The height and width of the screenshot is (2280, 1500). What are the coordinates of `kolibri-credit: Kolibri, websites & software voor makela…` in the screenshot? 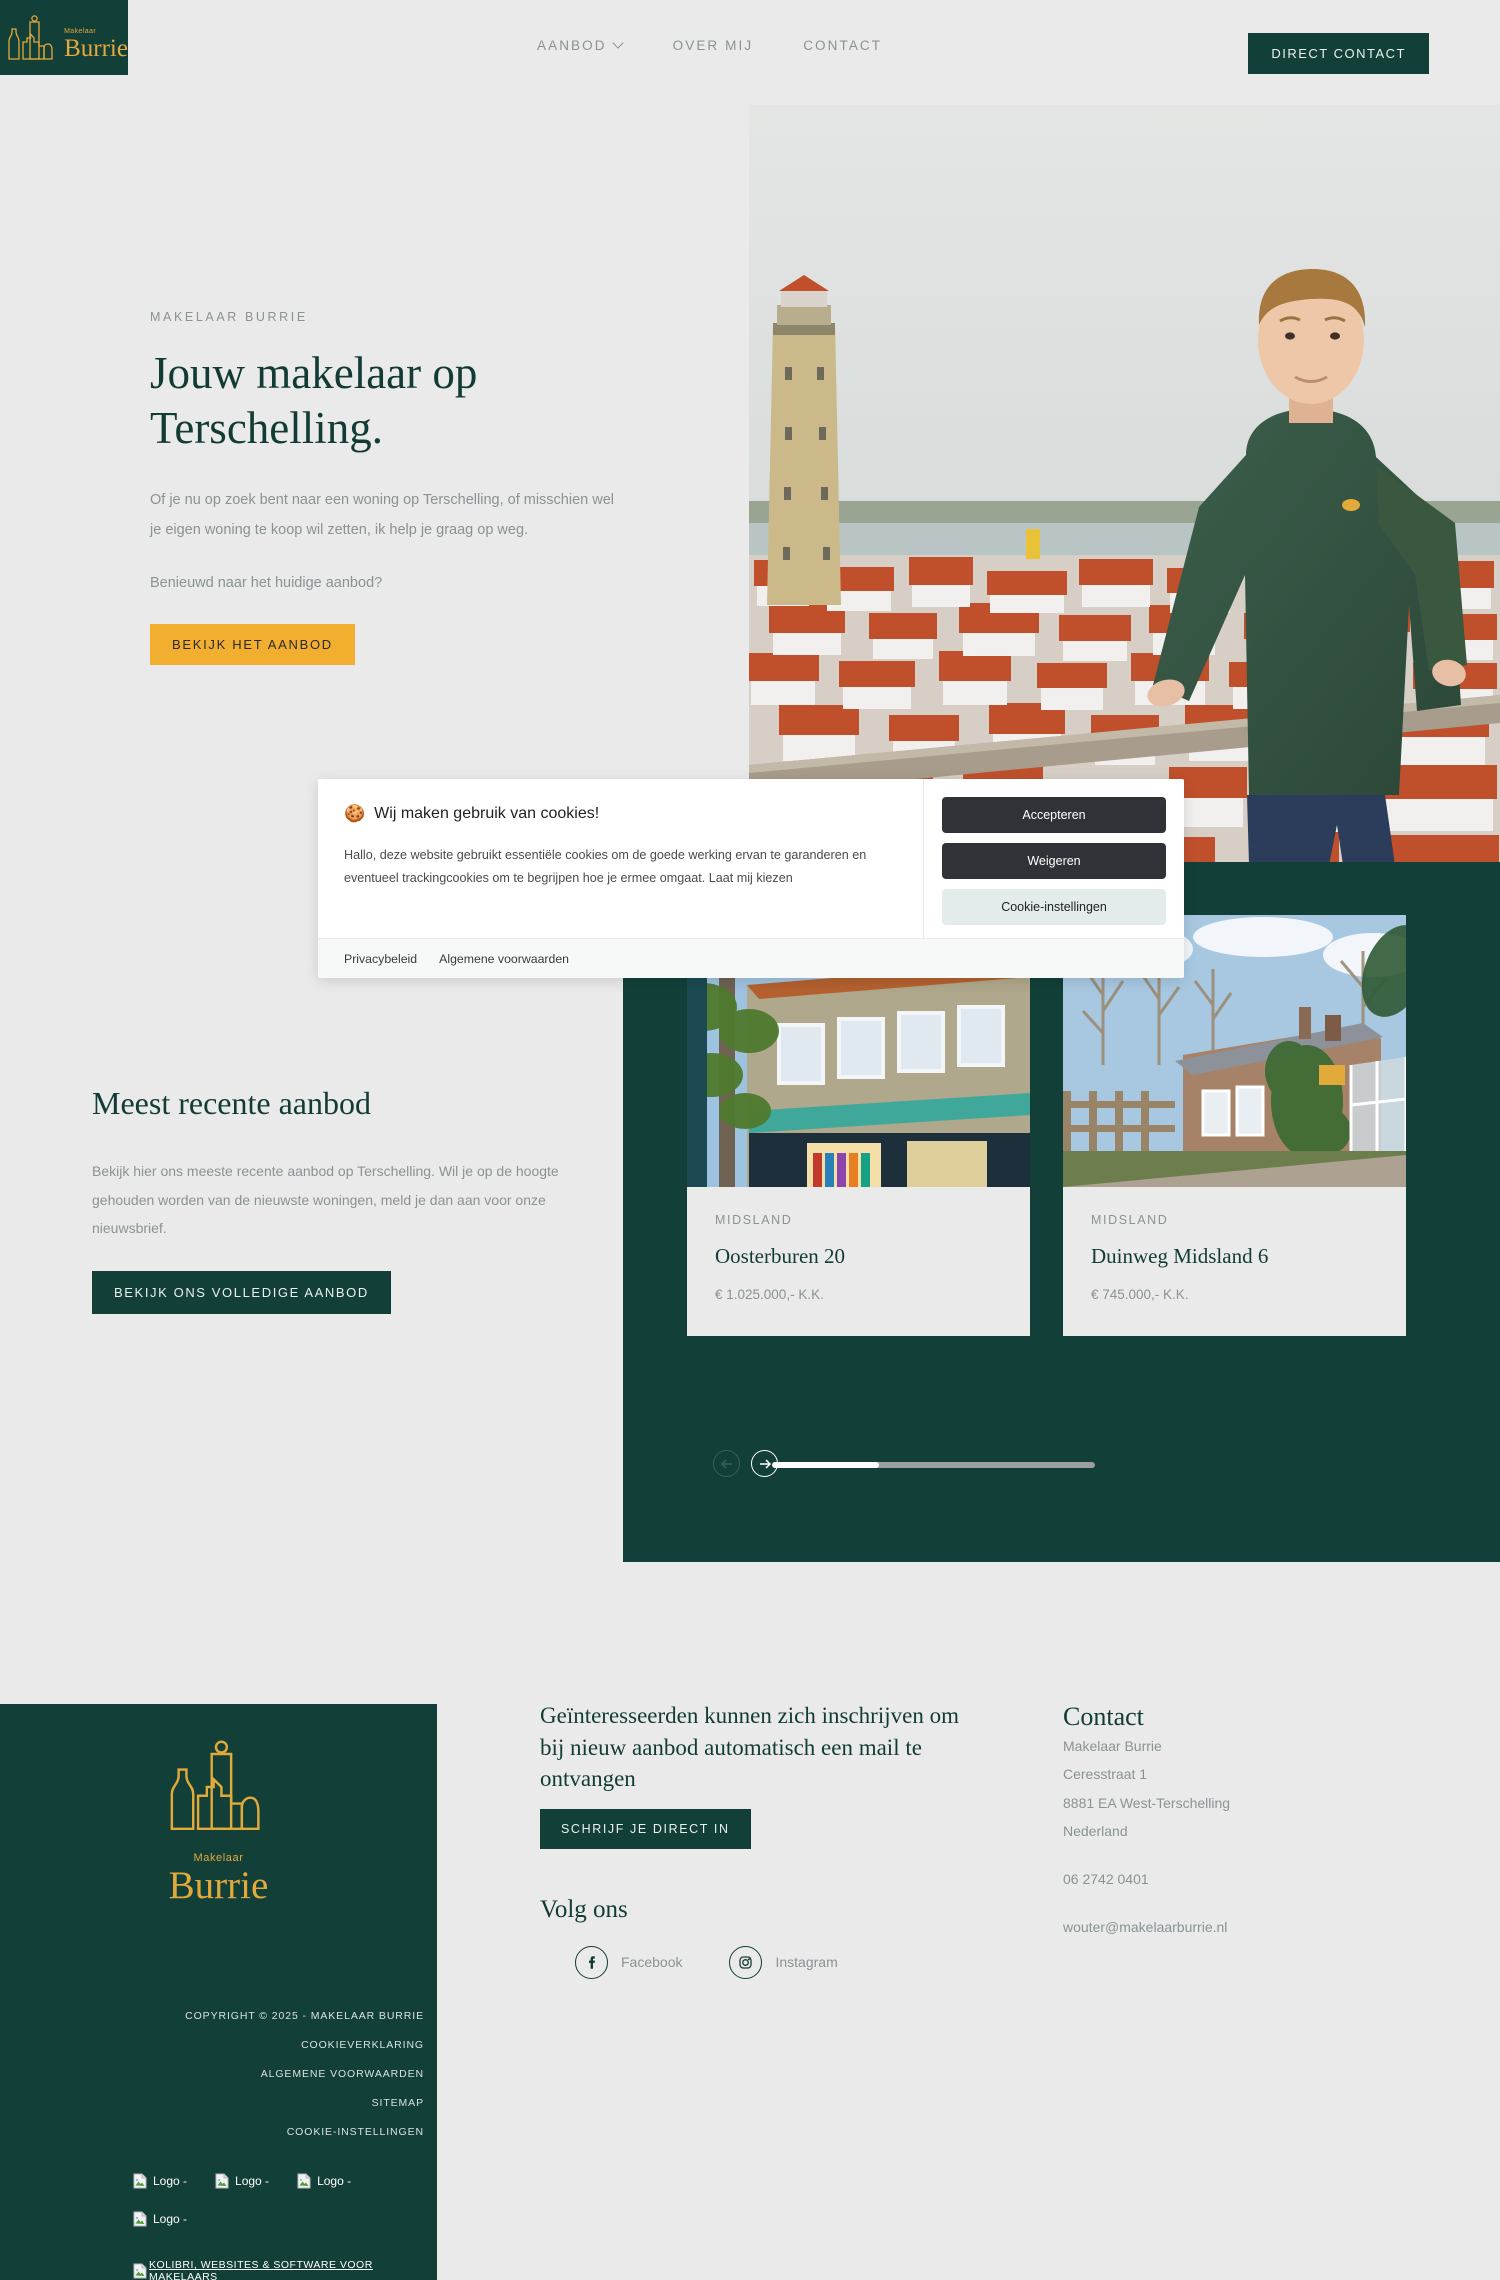 It's located at (278, 2269).